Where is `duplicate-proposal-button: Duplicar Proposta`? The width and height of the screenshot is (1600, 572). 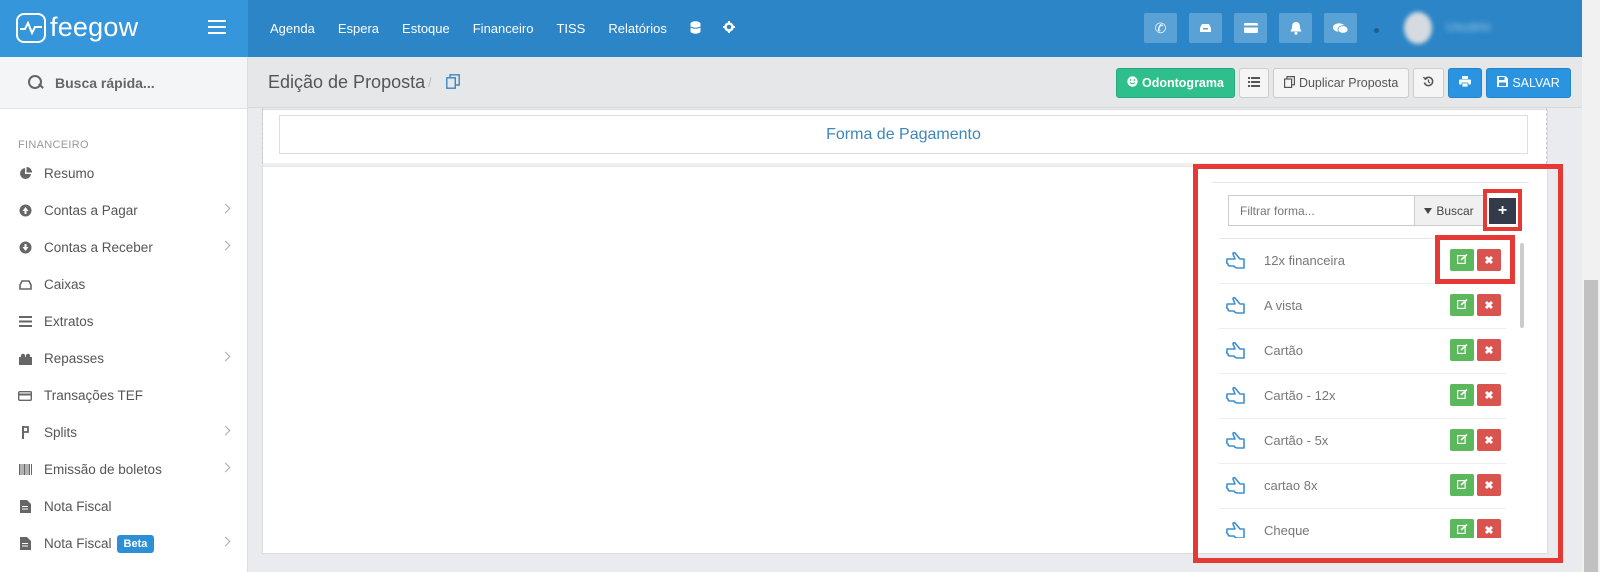 duplicate-proposal-button: Duplicar Proposta is located at coordinates (1341, 83).